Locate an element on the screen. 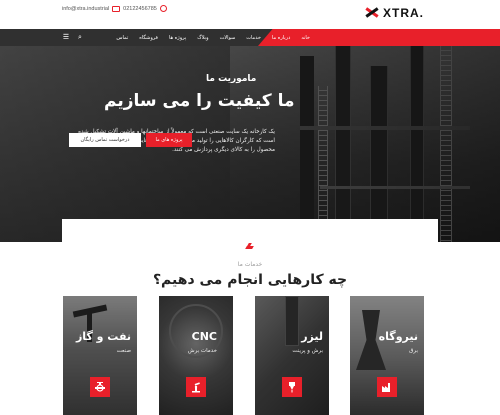 This screenshot has height=415, width=500. service-card-power-plant: نیروگاه برق is located at coordinates (387, 355).